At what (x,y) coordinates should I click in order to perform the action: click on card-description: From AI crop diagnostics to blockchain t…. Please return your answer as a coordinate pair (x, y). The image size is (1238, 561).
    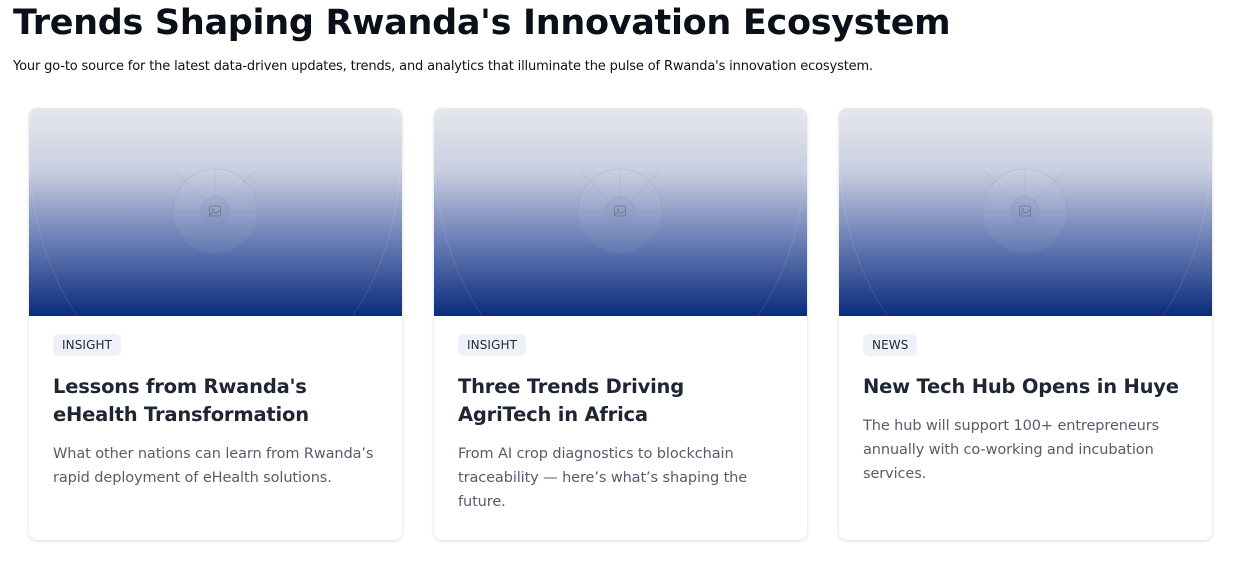
    Looking at the image, I should click on (603, 478).